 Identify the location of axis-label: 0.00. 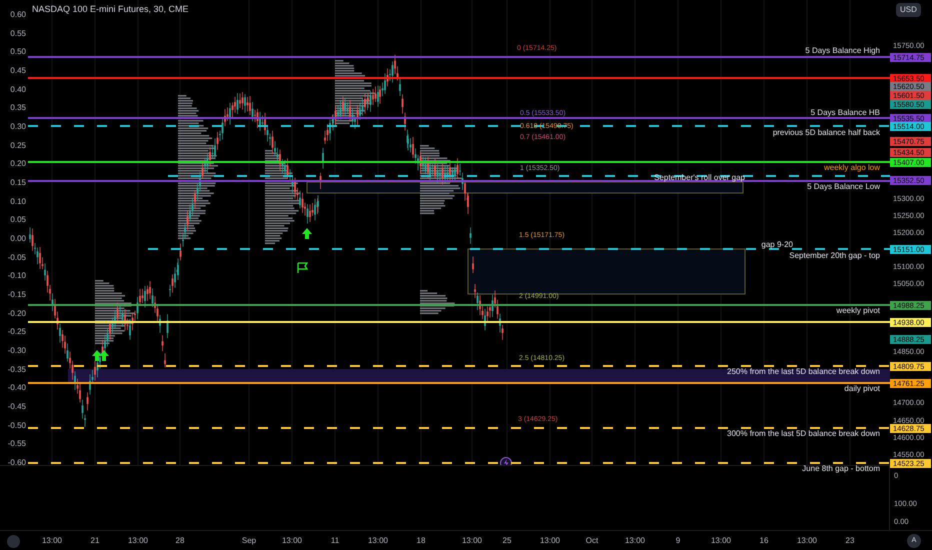
(18, 239).